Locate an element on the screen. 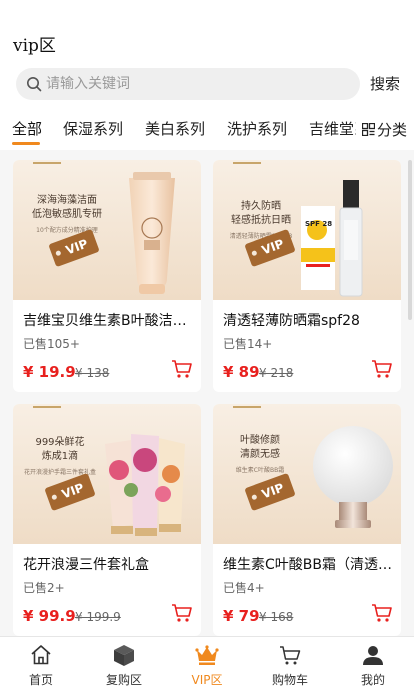  tabbar-label: VIP区 is located at coordinates (207, 680).